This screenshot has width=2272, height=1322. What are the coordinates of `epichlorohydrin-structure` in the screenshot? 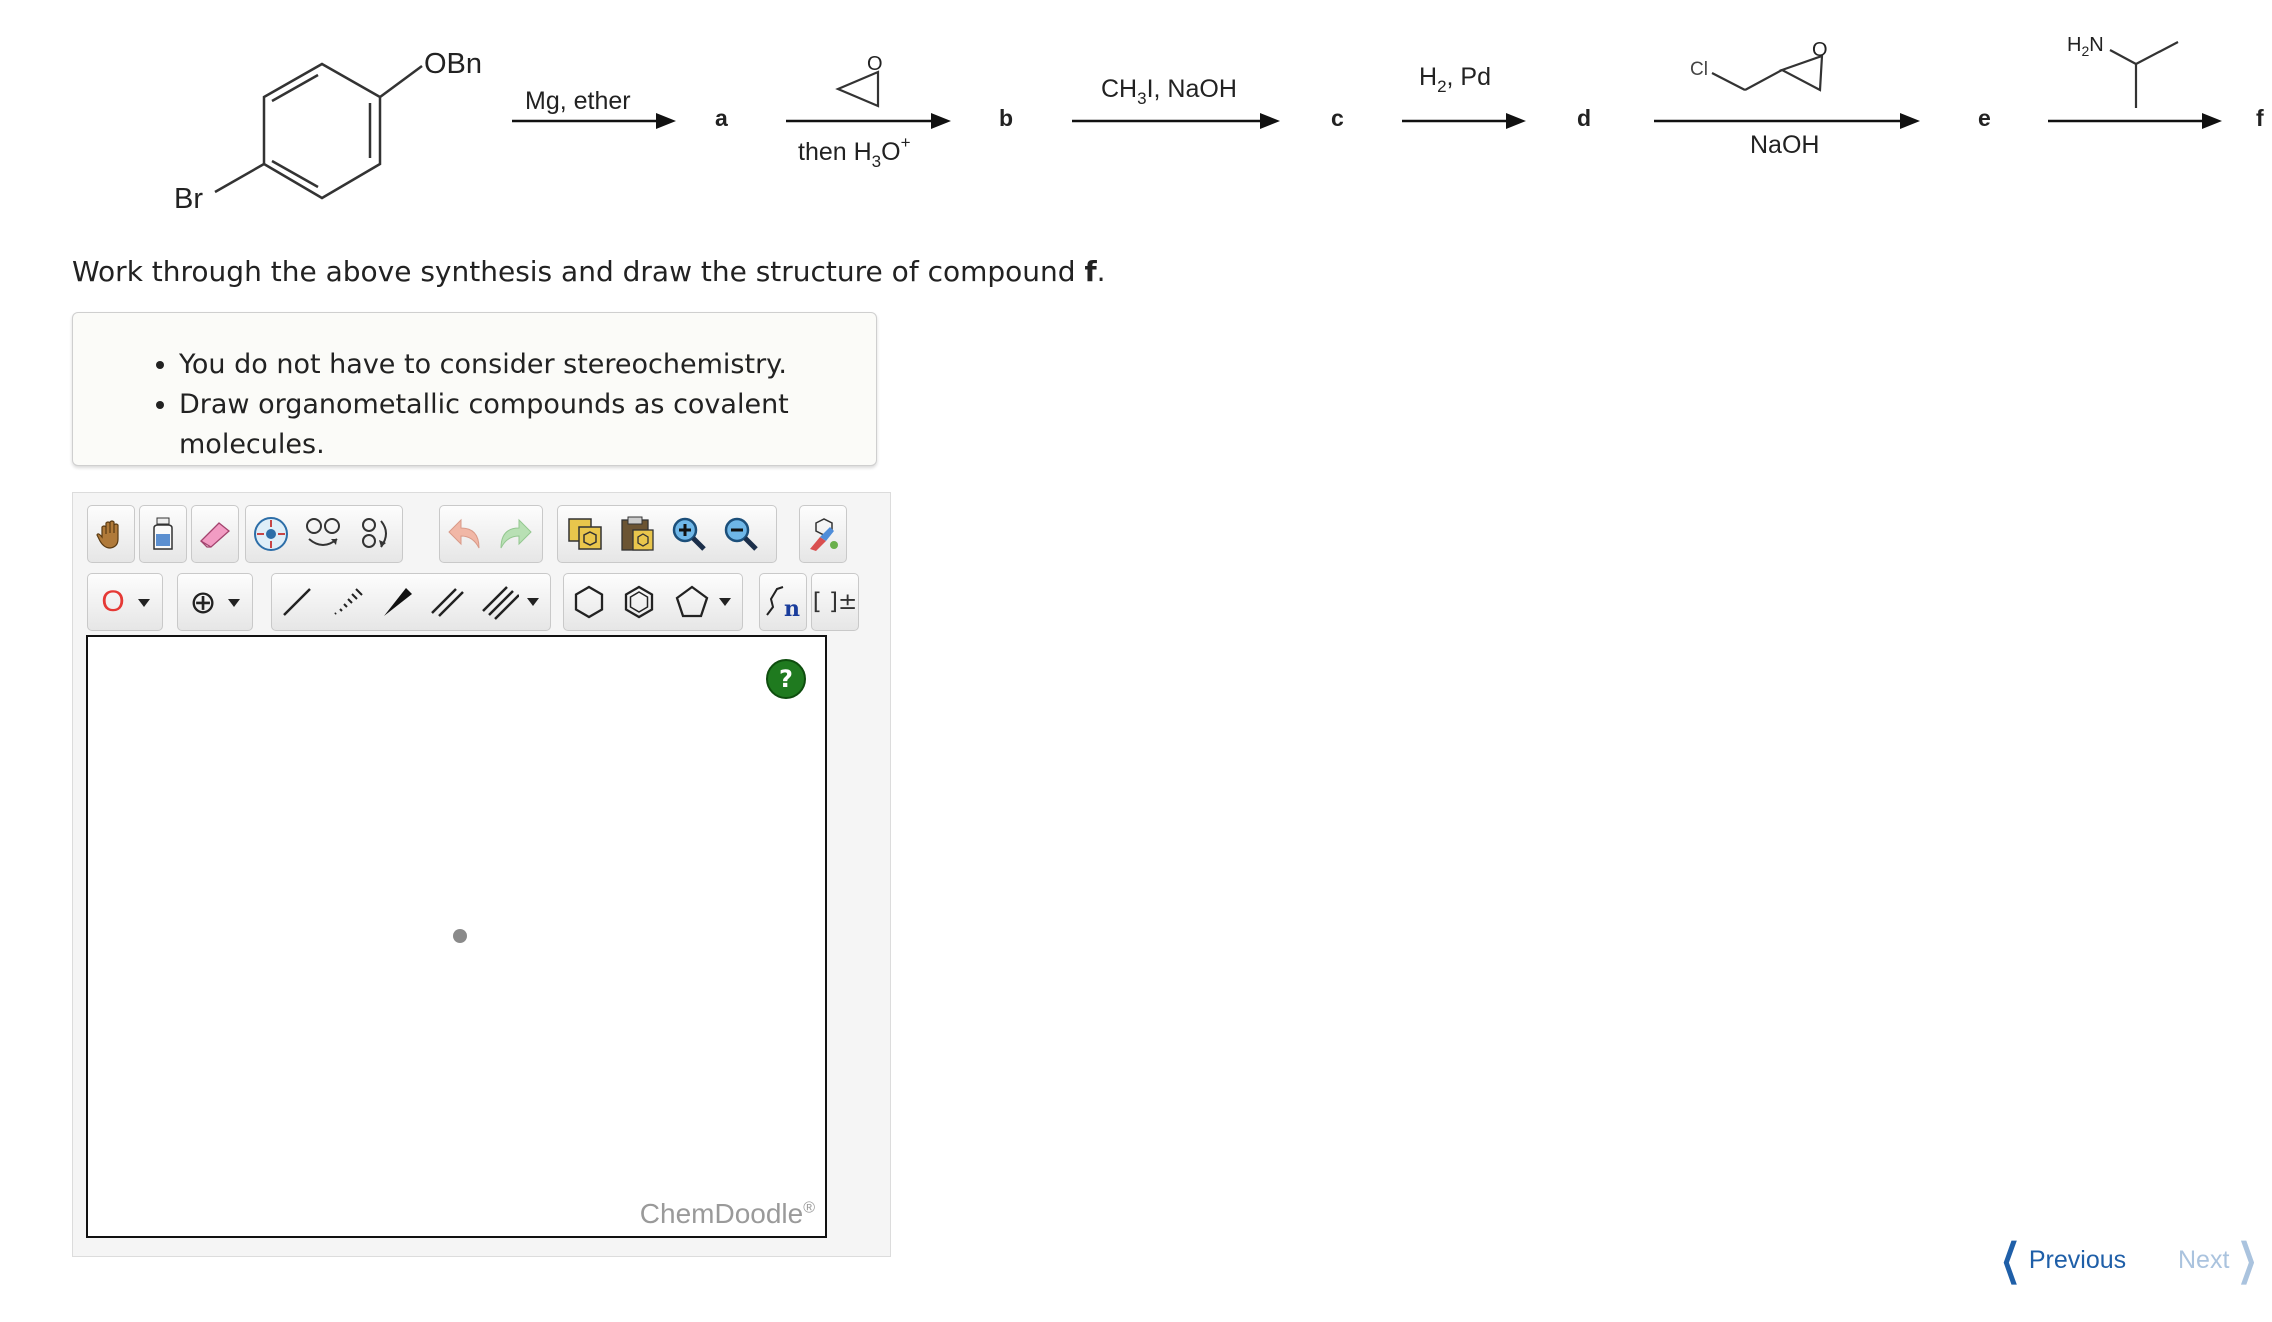 It's located at (1767, 73).